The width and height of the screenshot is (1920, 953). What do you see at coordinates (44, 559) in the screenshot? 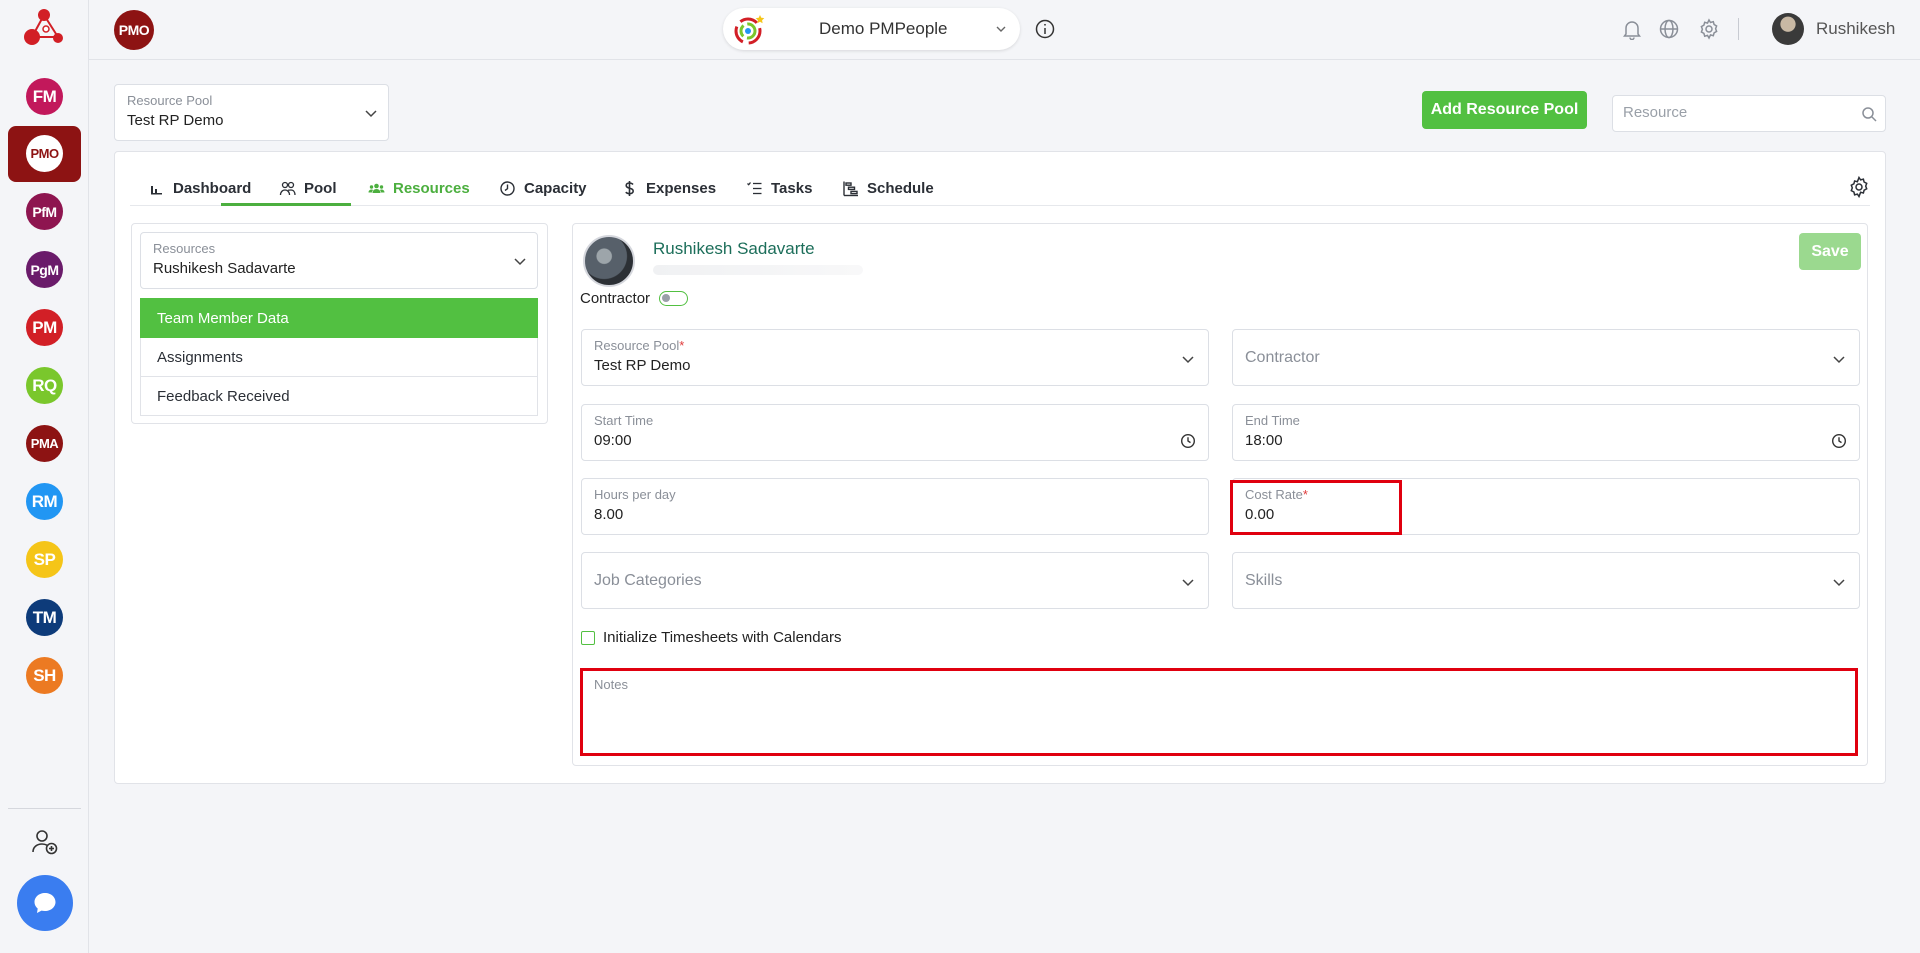
I see `rail-item-sp: SP` at bounding box center [44, 559].